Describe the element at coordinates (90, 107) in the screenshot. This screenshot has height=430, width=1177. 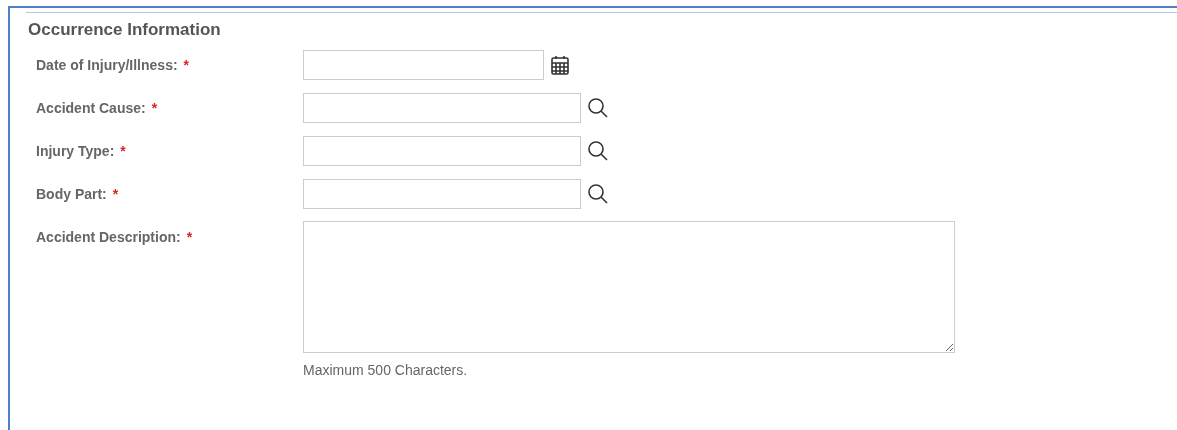
I see `field-label: Accident Cause:` at that location.